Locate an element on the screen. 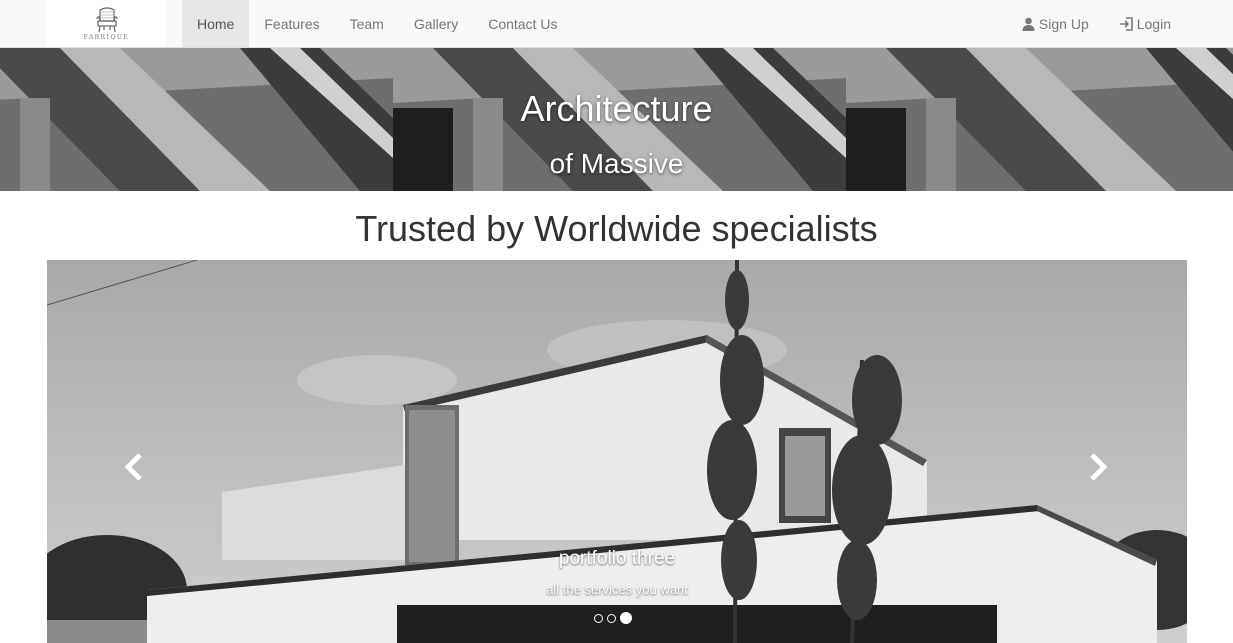 The image size is (1233, 643). login-label: Login is located at coordinates (1153, 23).